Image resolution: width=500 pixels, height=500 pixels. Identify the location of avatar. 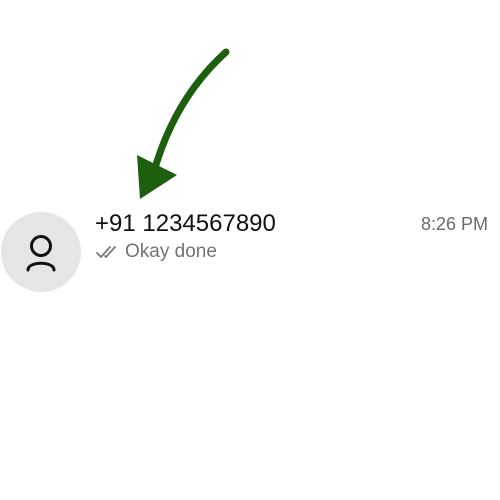
(41, 252).